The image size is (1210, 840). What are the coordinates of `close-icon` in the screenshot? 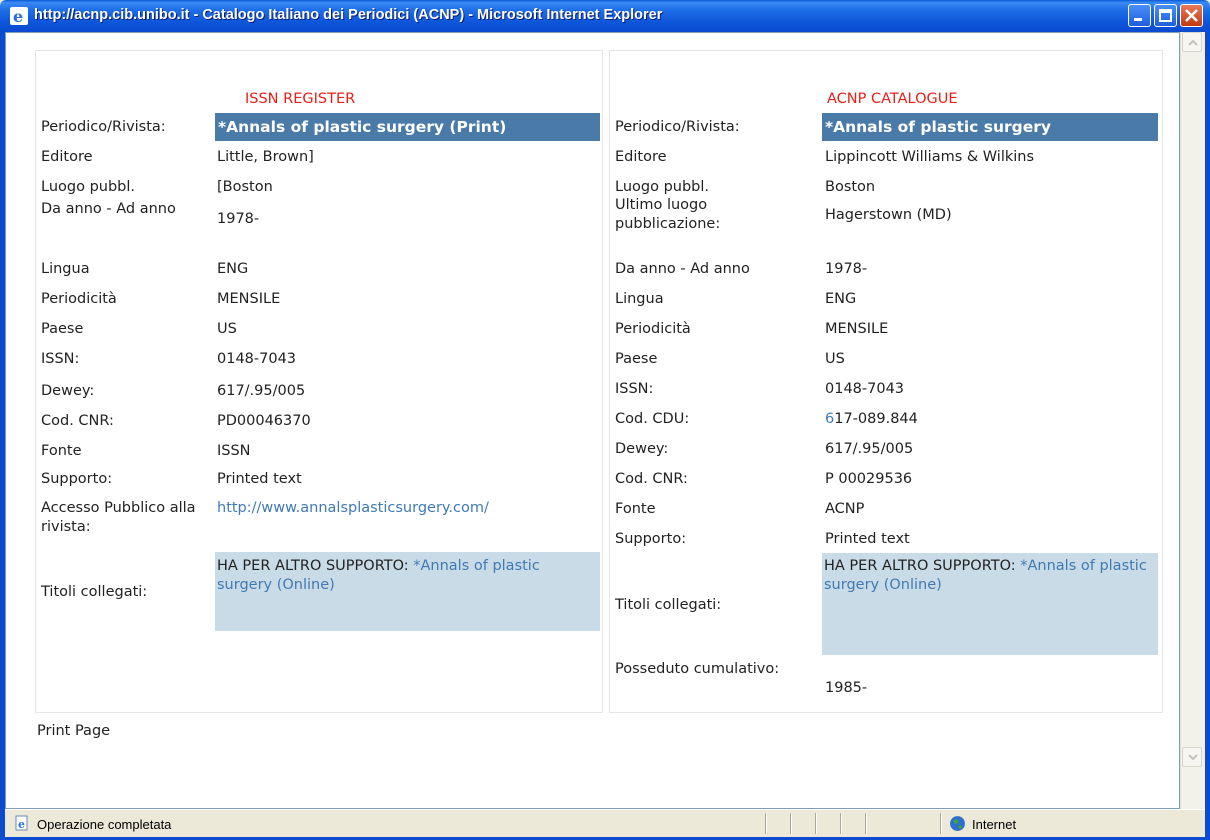 It's located at (1191, 15).